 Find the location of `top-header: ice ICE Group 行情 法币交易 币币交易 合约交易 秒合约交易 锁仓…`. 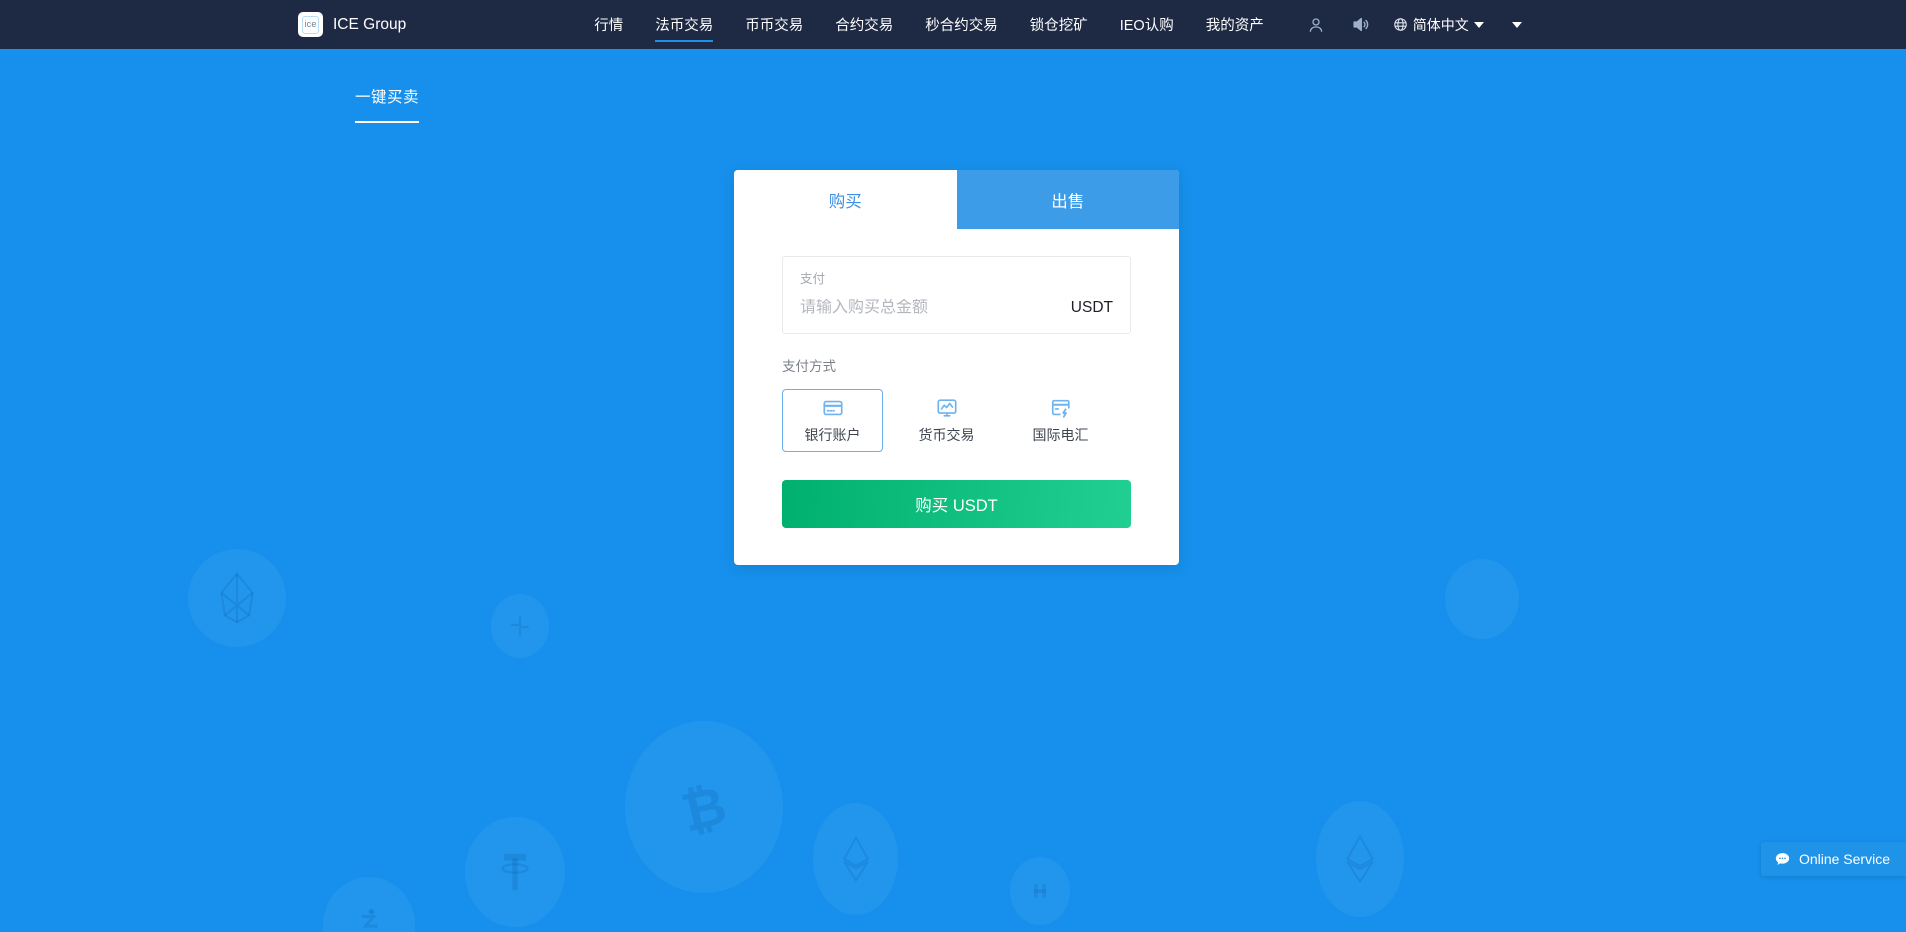

top-header: ice ICE Group 行情 法币交易 币币交易 合约交易 秒合约交易 锁仓… is located at coordinates (953, 24).